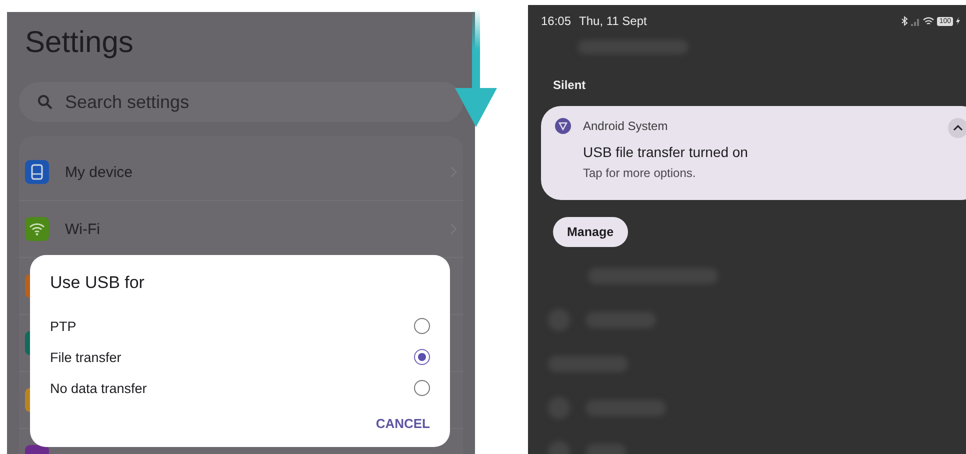 This screenshot has height=454, width=966. What do you see at coordinates (915, 21) in the screenshot?
I see `signal-icon` at bounding box center [915, 21].